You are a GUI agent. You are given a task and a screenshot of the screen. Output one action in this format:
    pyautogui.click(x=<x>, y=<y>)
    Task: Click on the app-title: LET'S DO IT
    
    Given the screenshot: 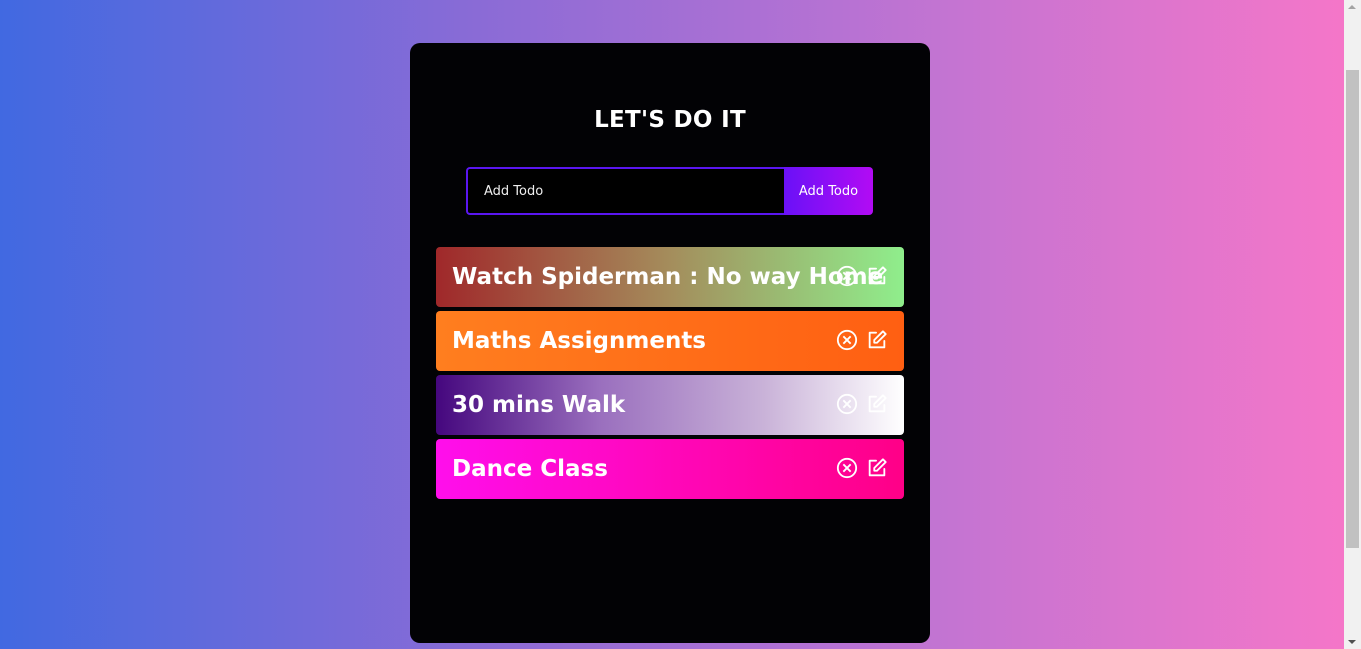 What is the action you would take?
    pyautogui.click(x=670, y=120)
    